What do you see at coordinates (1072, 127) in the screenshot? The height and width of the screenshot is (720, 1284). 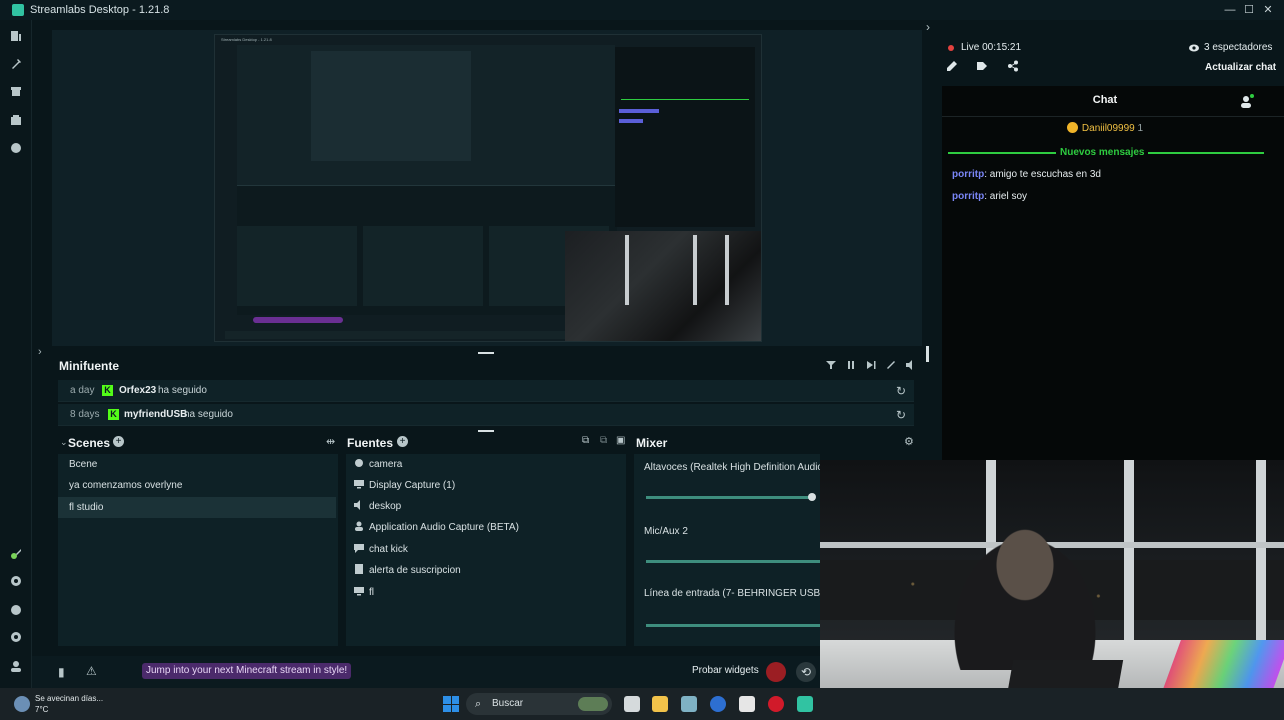 I see `coin-icon` at bounding box center [1072, 127].